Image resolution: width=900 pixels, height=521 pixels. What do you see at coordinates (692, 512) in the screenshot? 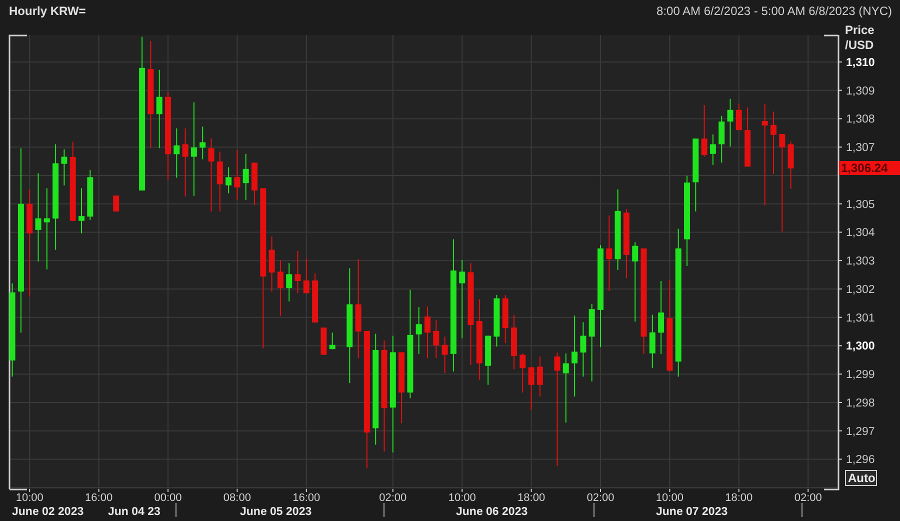
I see `date-label: June 07 2023` at bounding box center [692, 512].